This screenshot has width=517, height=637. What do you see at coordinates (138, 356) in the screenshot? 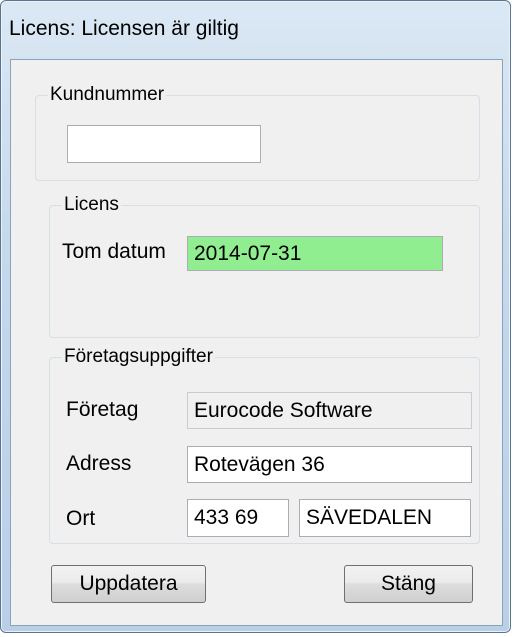
I see `foretagsuppgifter-group-label: Företagsuppgifter` at bounding box center [138, 356].